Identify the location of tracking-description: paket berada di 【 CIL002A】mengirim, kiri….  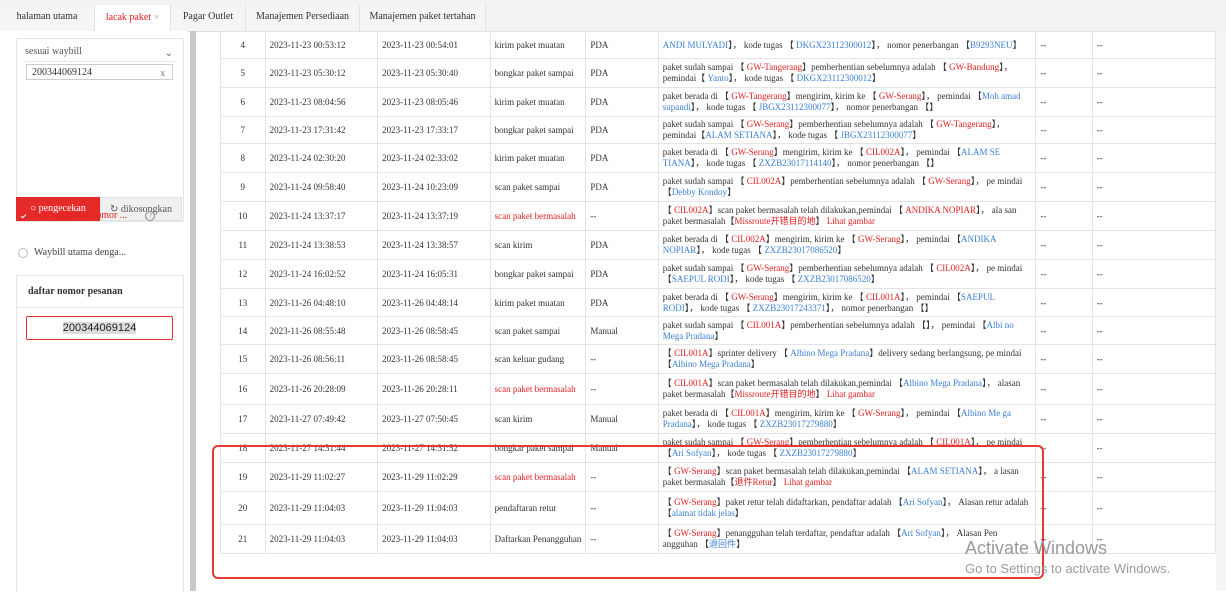
(847, 245).